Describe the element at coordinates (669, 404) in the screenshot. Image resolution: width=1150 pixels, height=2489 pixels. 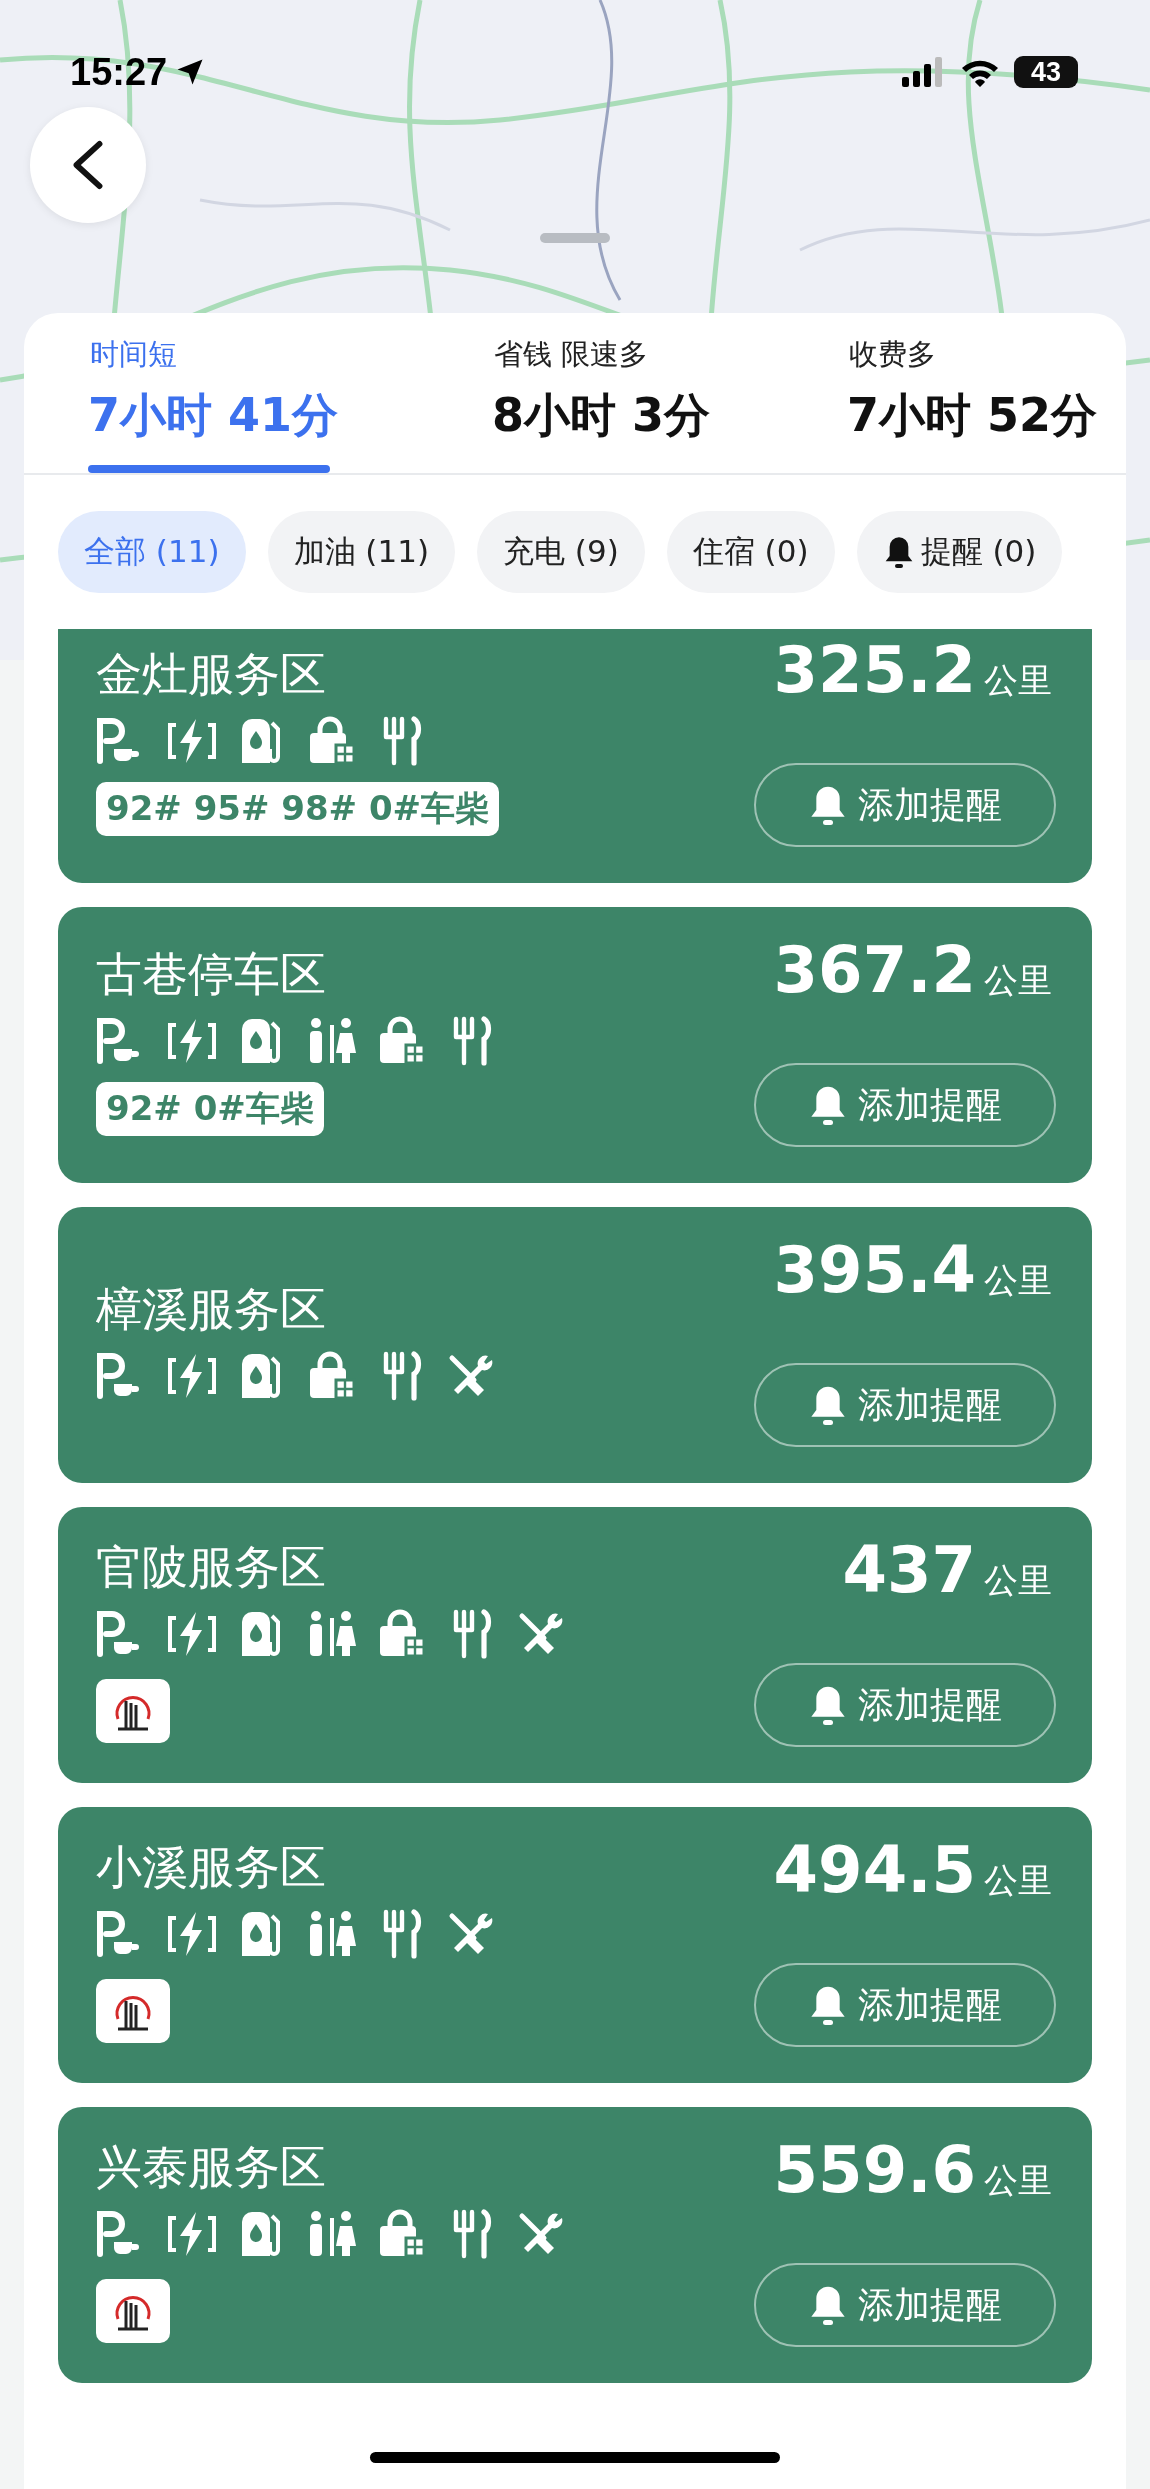
I see `route-tab: 省钱 限速多 8小时 3分` at that location.